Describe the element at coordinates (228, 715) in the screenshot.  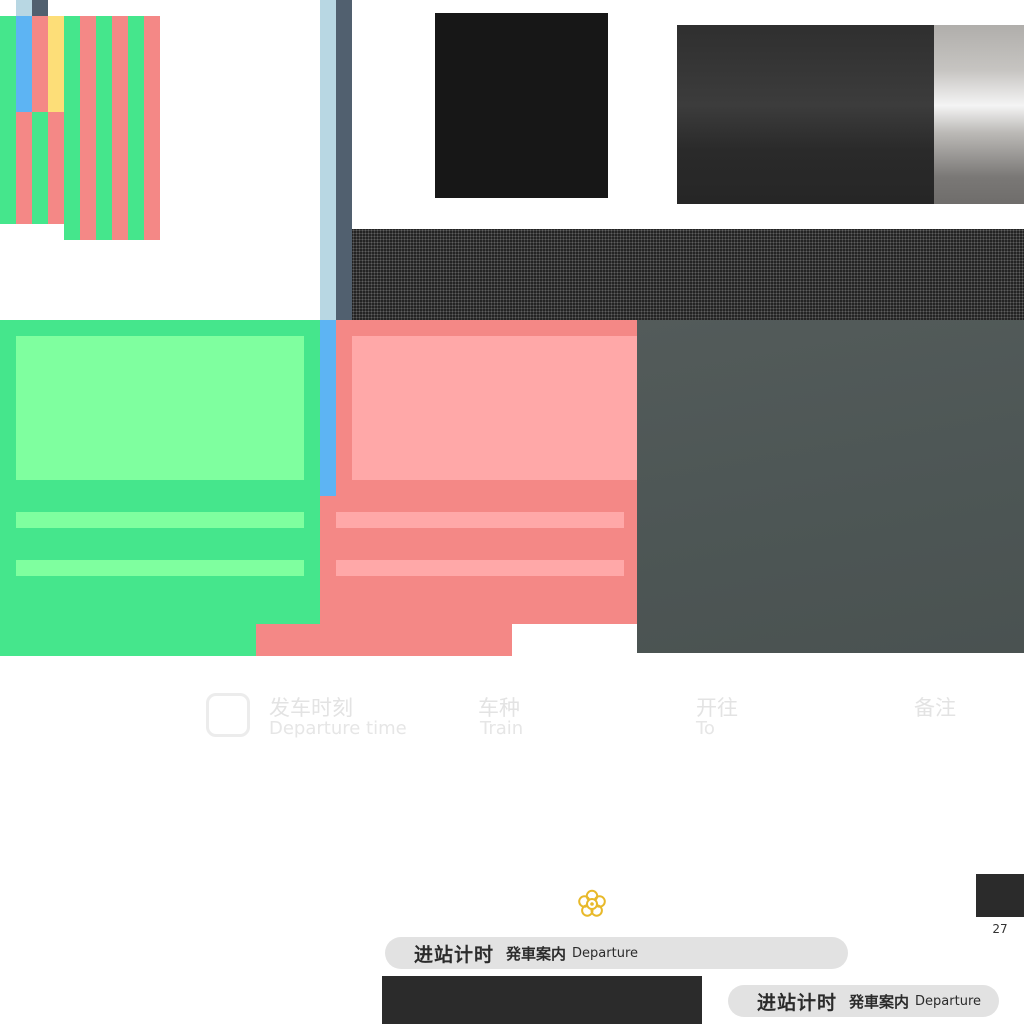
I see `checkbox` at that location.